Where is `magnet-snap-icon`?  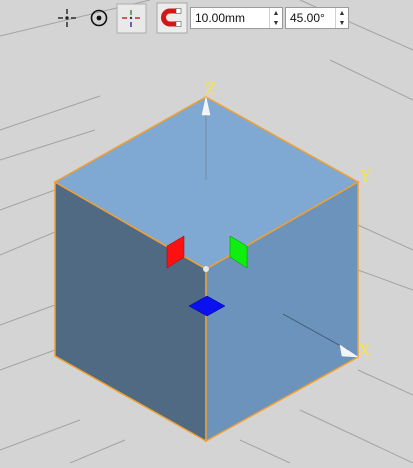 magnet-snap-icon is located at coordinates (172, 18).